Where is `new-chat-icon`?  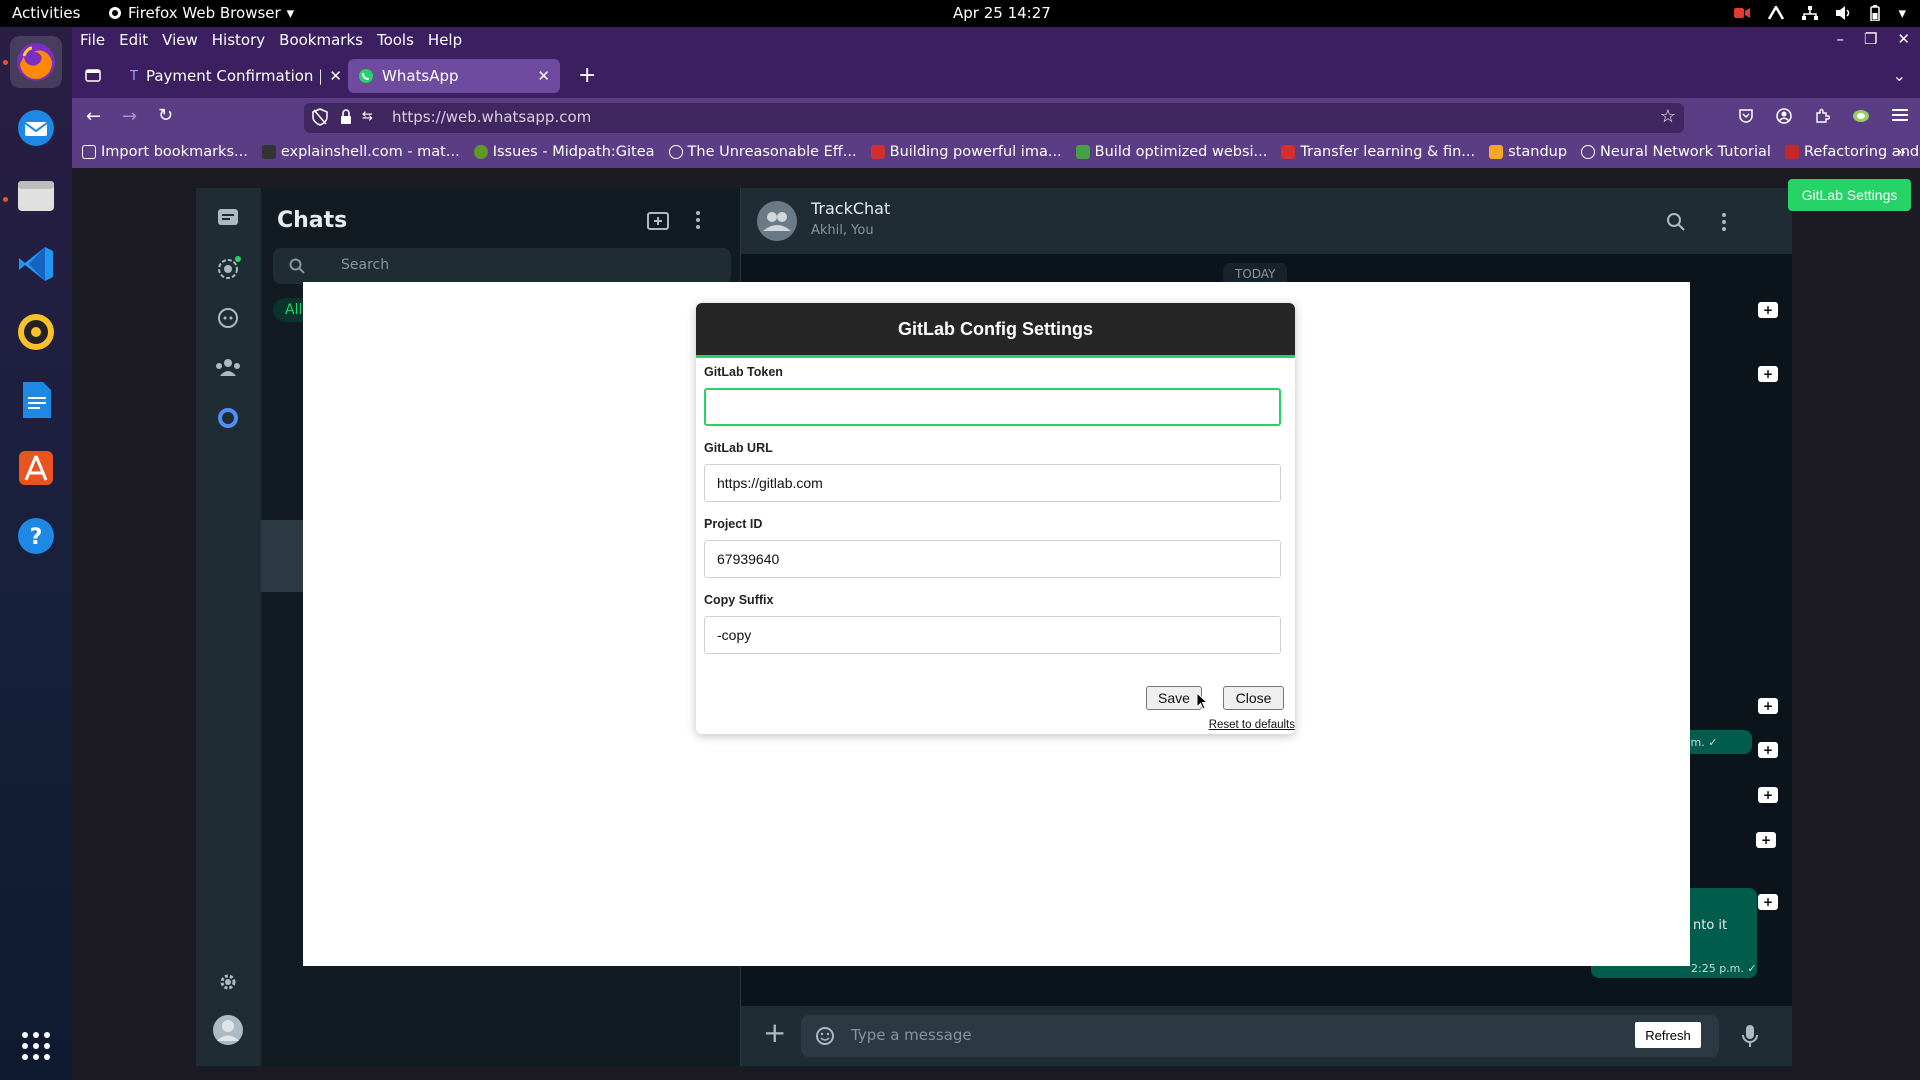
new-chat-icon is located at coordinates (658, 222).